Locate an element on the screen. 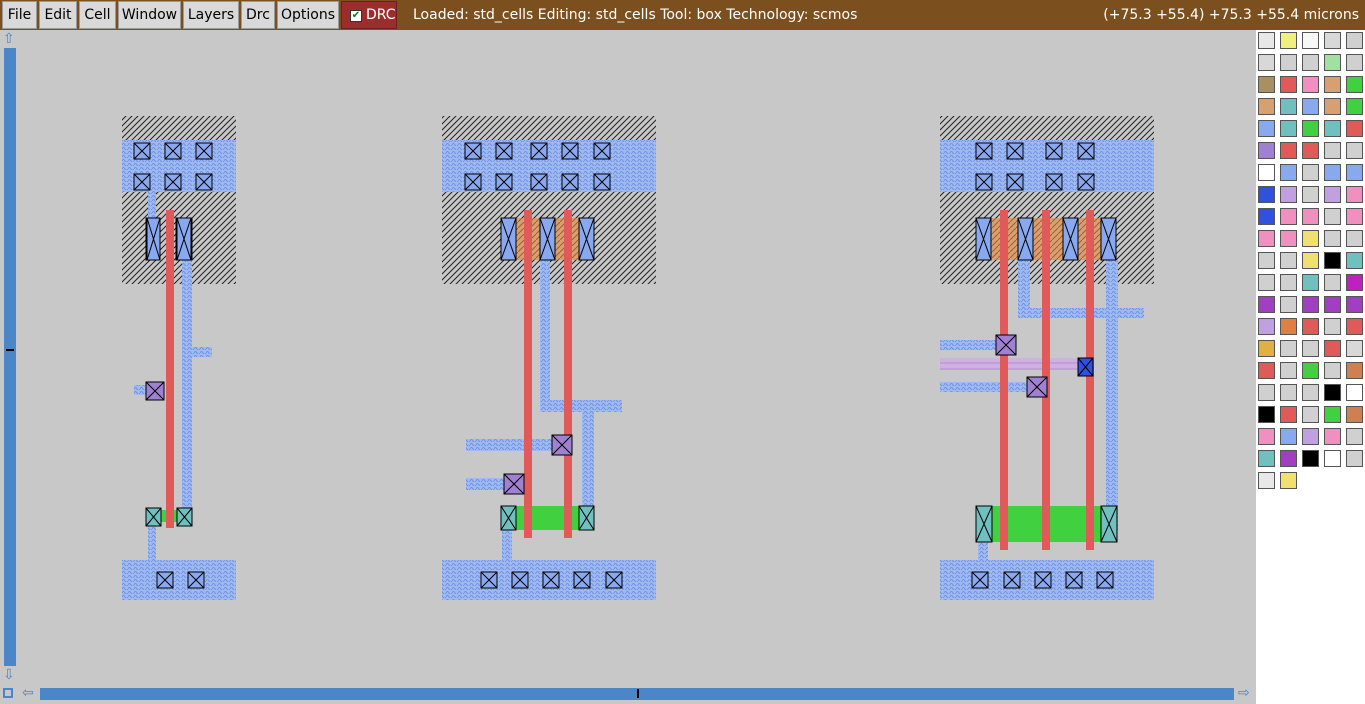 The height and width of the screenshot is (704, 1365). menu-layers: Layers is located at coordinates (211, 15).